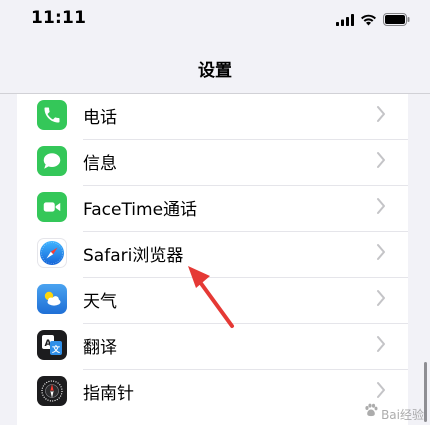 Image resolution: width=430 pixels, height=425 pixels. What do you see at coordinates (52, 253) in the screenshot?
I see `safari-icon` at bounding box center [52, 253].